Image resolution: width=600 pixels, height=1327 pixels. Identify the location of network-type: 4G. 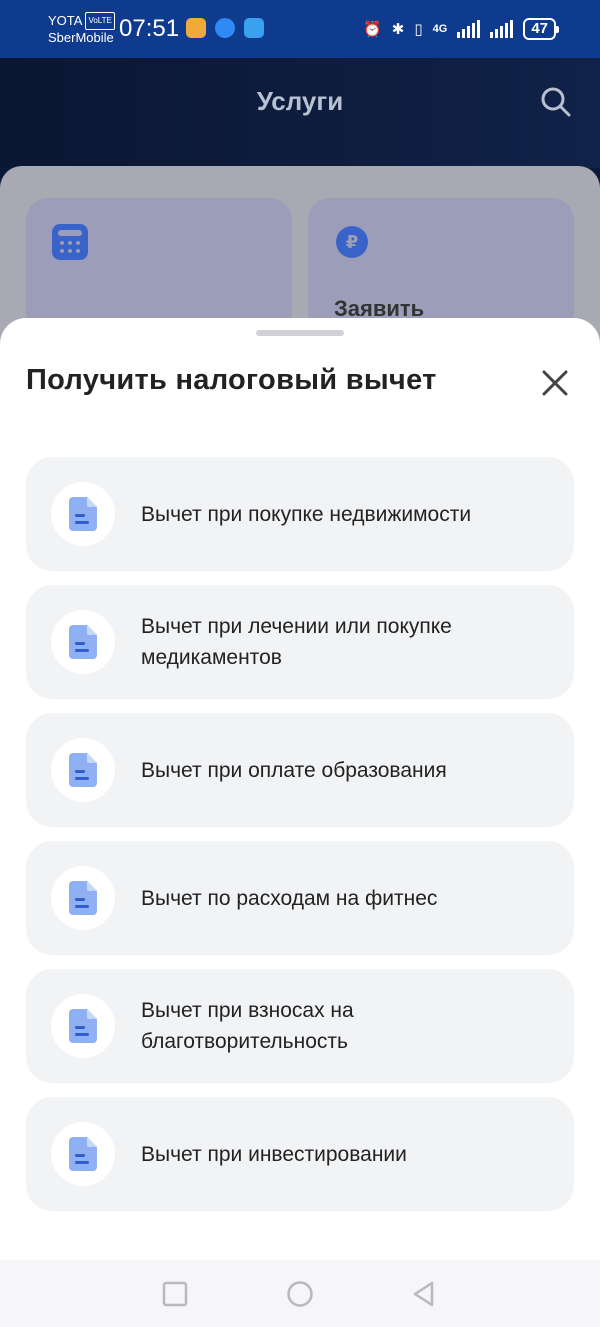
(440, 29).